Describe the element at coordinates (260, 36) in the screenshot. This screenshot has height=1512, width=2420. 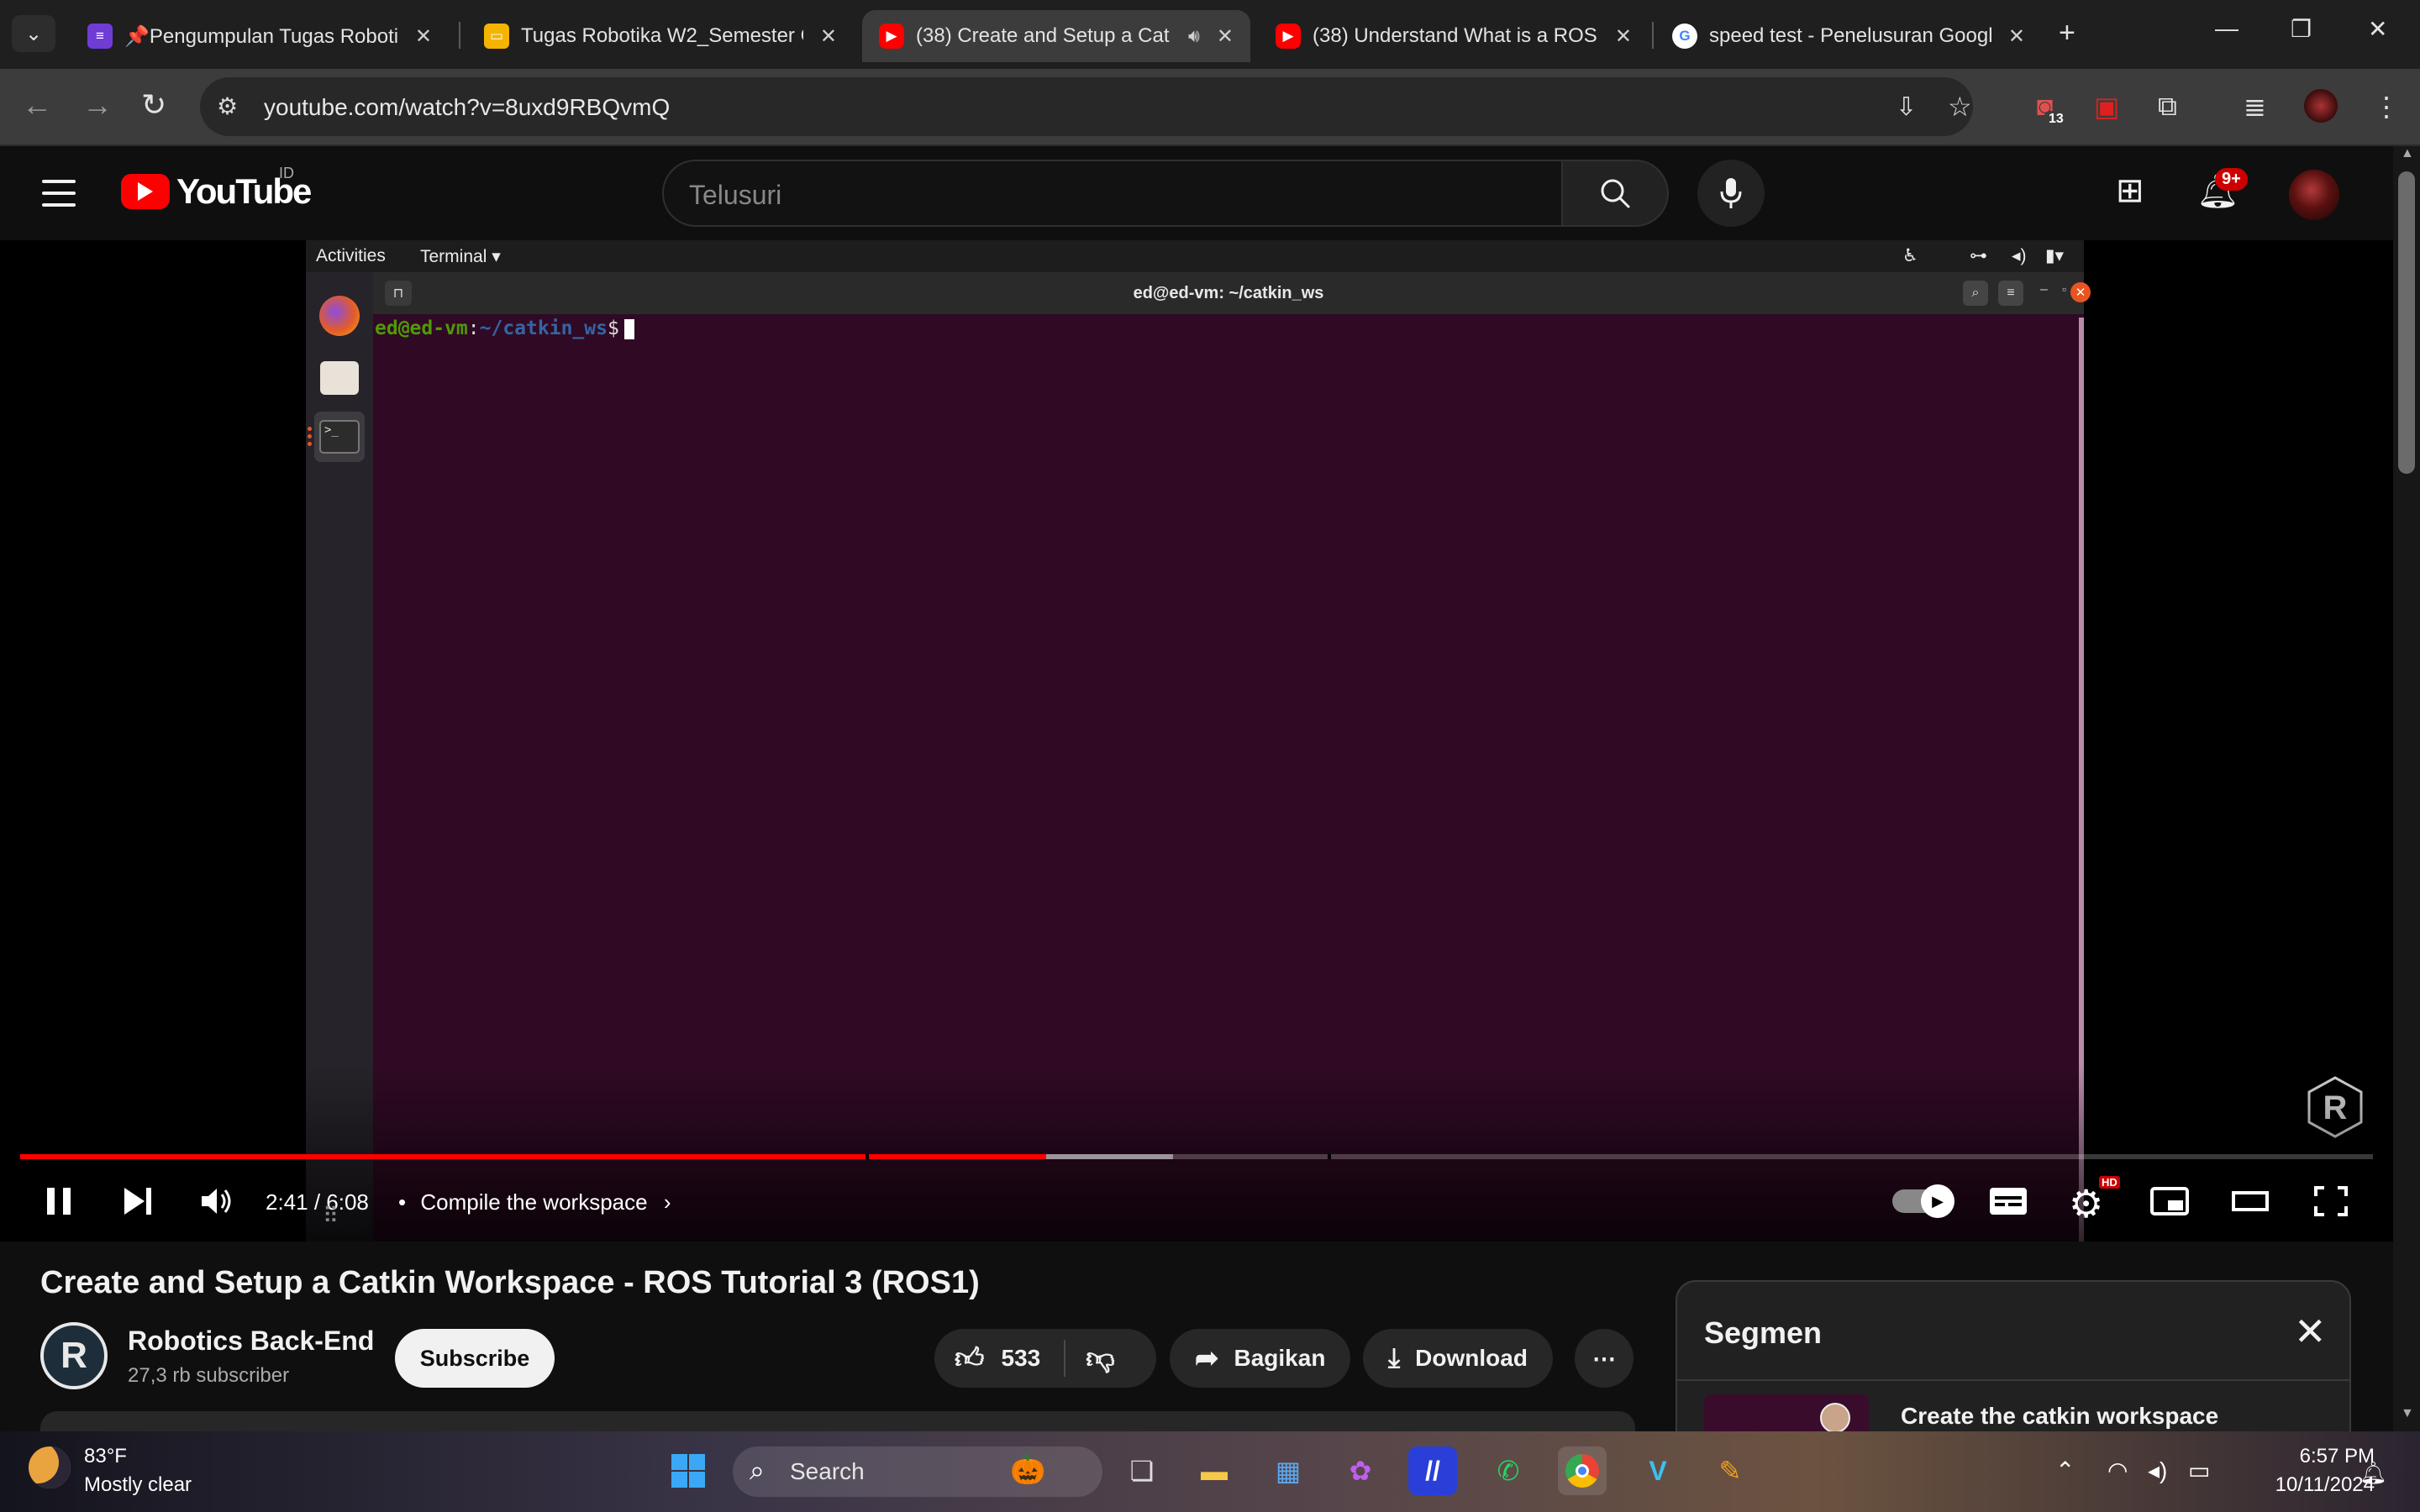
I see `tab-pengumpulan-tugas: ≡ 📌Pengumpulan Tugas Robotik ✕` at that location.